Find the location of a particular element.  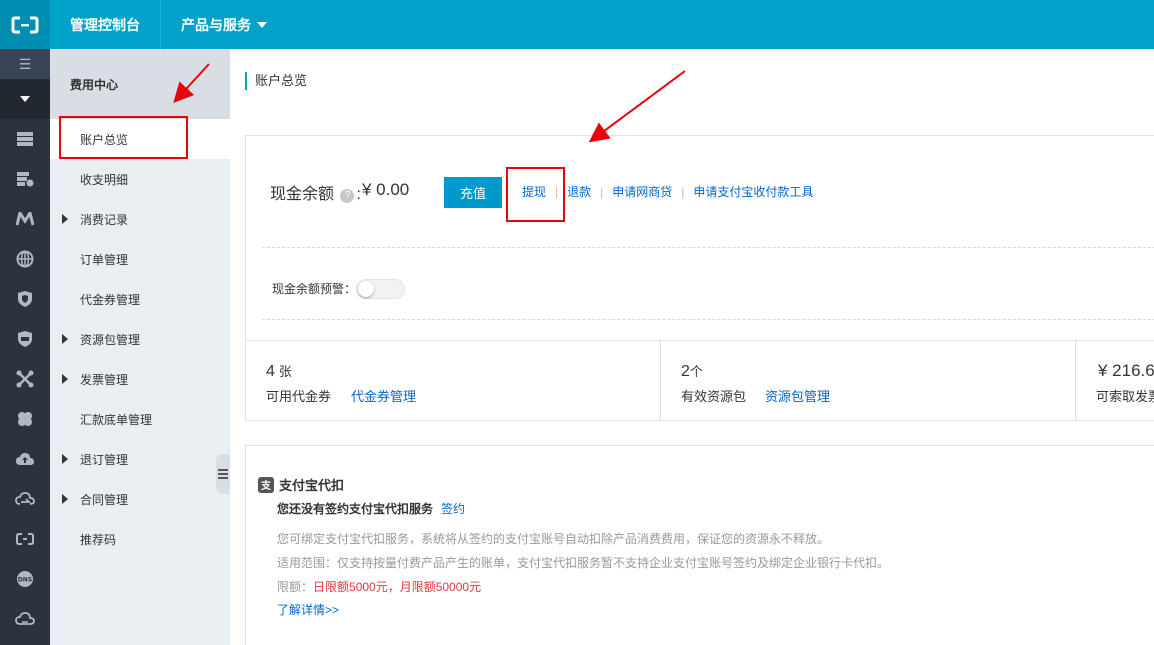

sign-status-line: 您还没有签约支付宝代扣服务 签约 is located at coordinates (371, 508).